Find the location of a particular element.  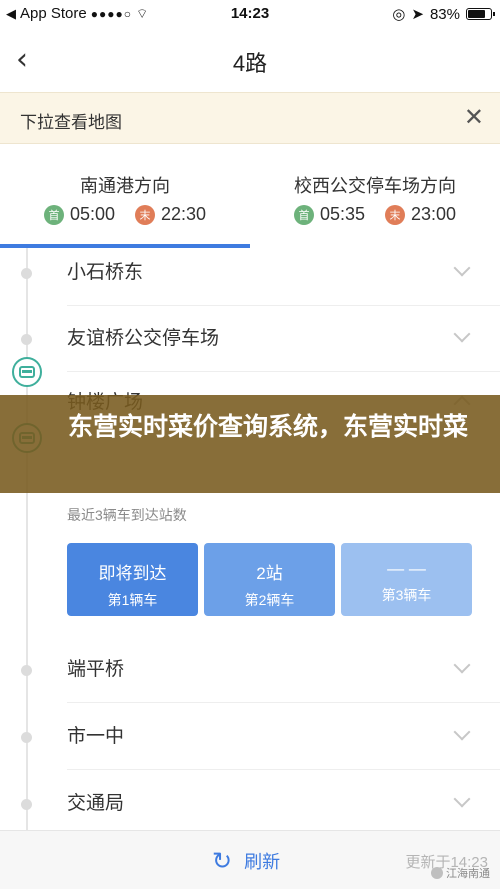

refresh-label: 刷新 is located at coordinates (262, 862).